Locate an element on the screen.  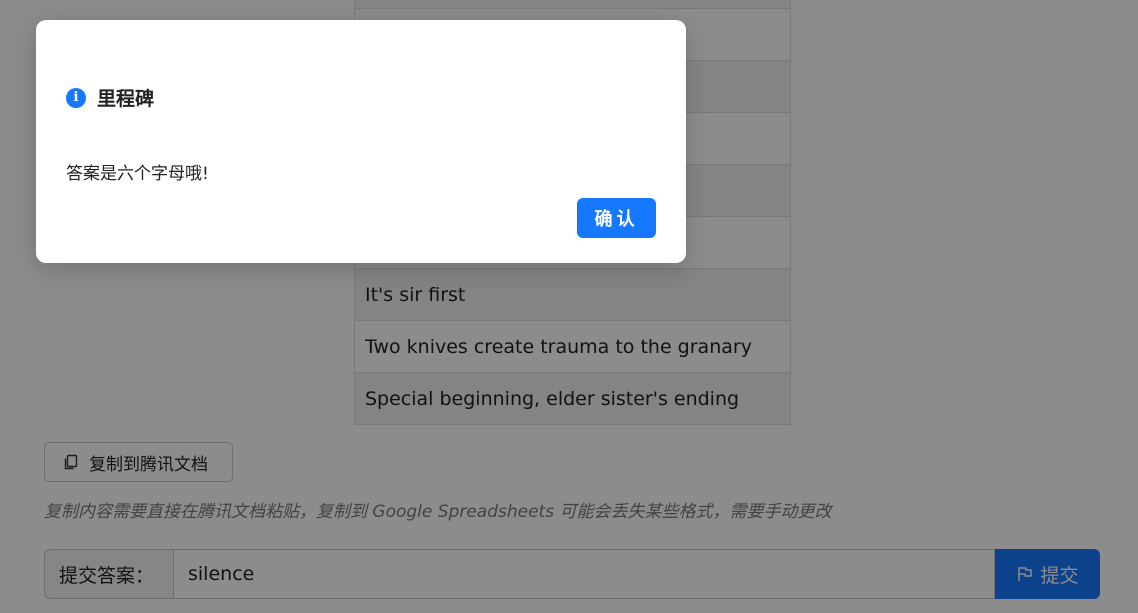
confirm-button: 确认 is located at coordinates (616, 218).